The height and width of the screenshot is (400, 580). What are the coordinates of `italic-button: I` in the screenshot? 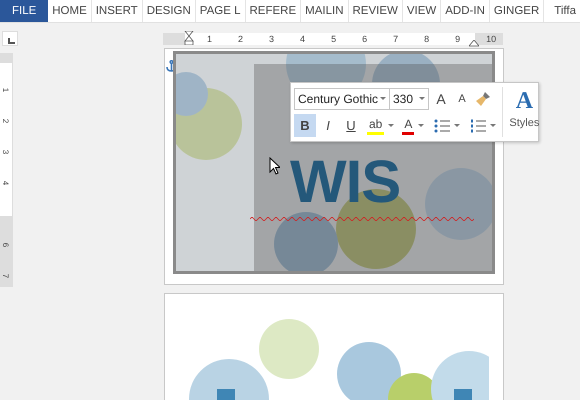 It's located at (328, 125).